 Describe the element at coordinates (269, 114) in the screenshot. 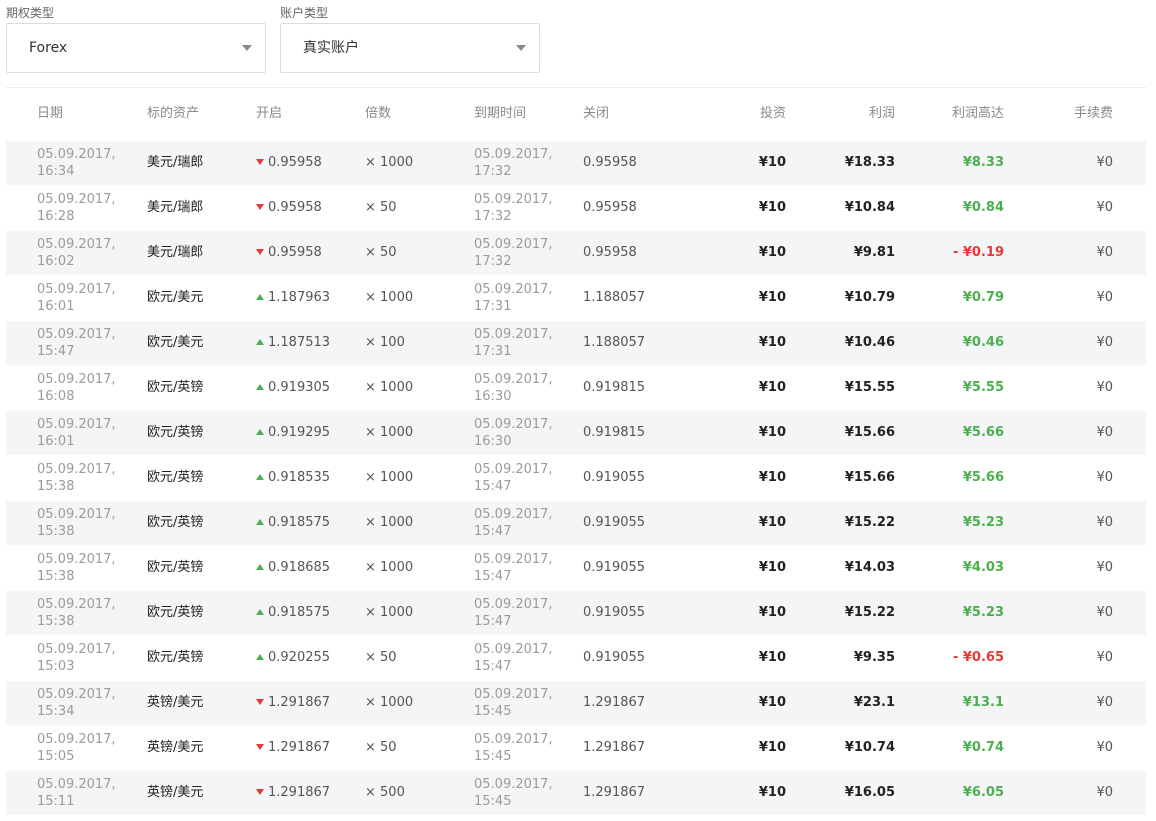

I see `column-header-open: 开启` at that location.